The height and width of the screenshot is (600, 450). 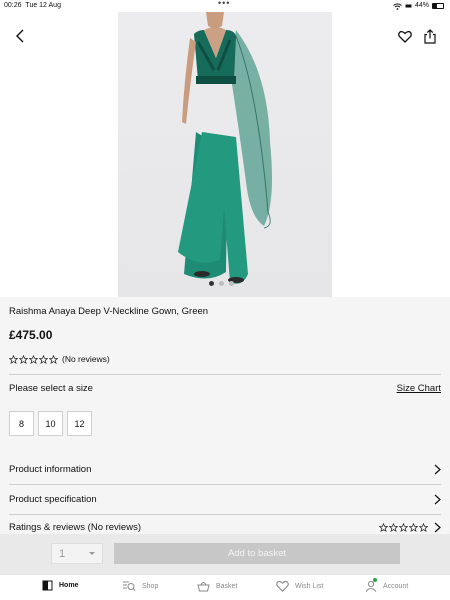 I want to click on gallery-pagination, so click(x=221, y=283).